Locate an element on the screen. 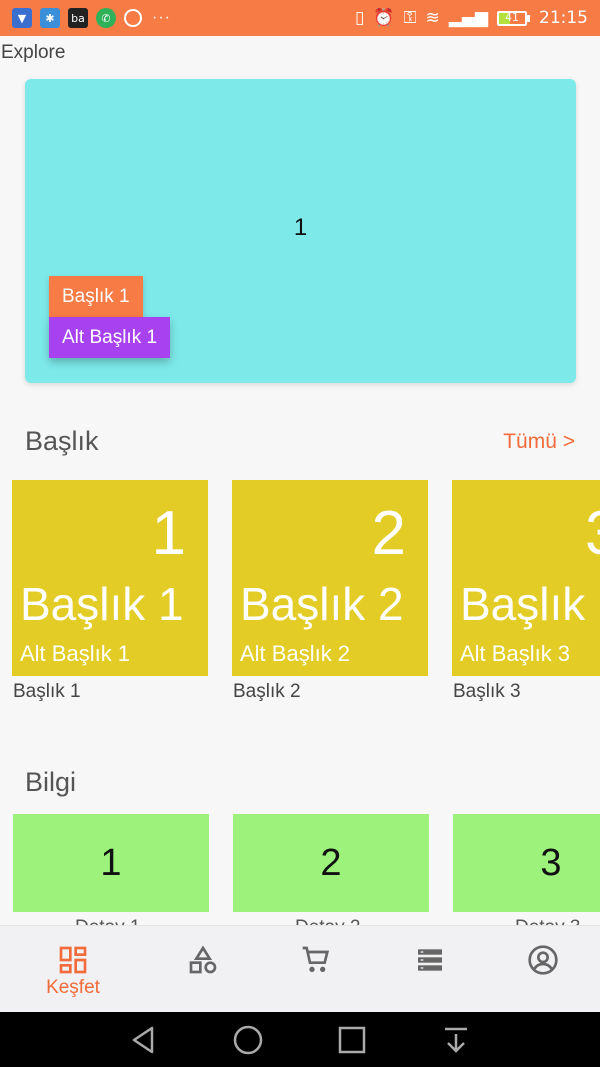 This screenshot has height=1067, width=600. info-caption: Detay 2 is located at coordinates (327, 921).